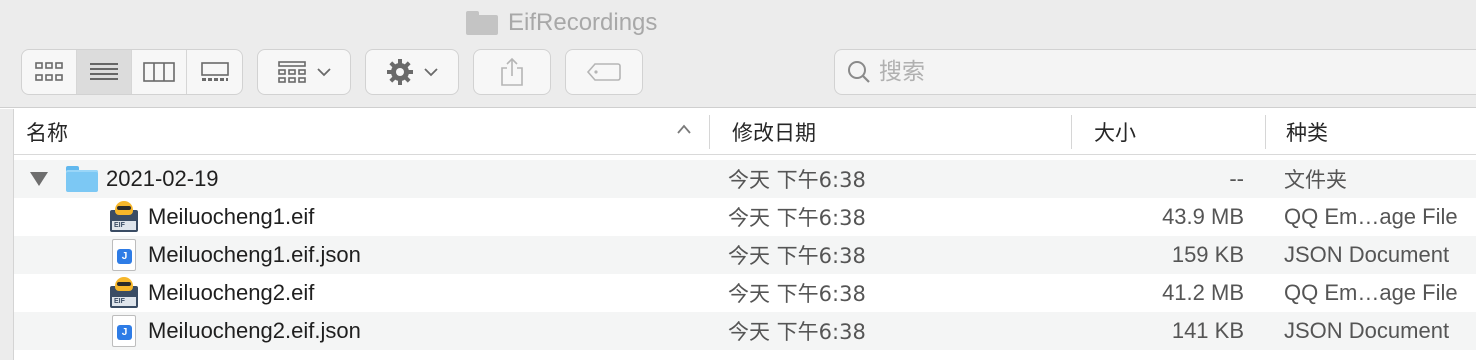 The image size is (1476, 360). What do you see at coordinates (1203, 216) in the screenshot?
I see `file-size: 43.9 MB` at bounding box center [1203, 216].